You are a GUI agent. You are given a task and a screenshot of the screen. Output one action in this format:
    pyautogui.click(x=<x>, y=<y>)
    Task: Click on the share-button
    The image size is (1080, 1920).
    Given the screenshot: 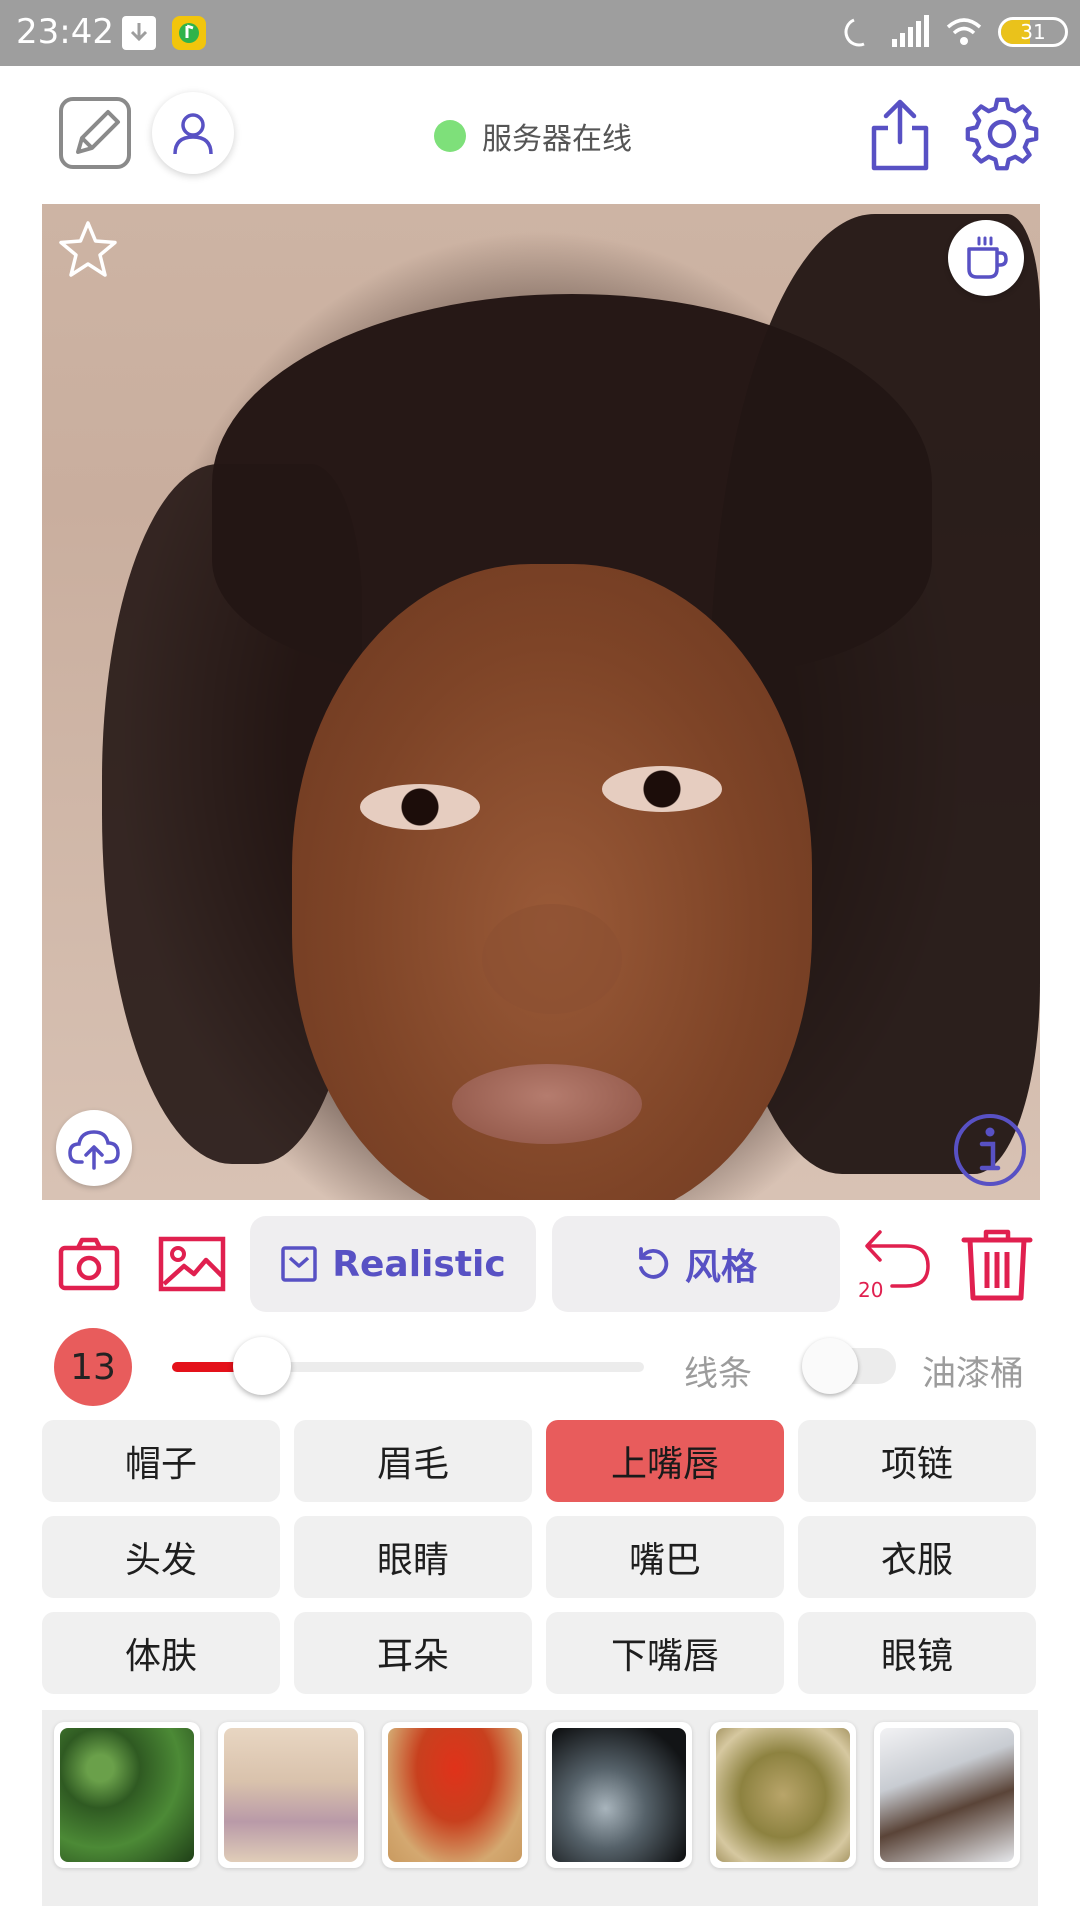 What is the action you would take?
    pyautogui.click(x=900, y=134)
    